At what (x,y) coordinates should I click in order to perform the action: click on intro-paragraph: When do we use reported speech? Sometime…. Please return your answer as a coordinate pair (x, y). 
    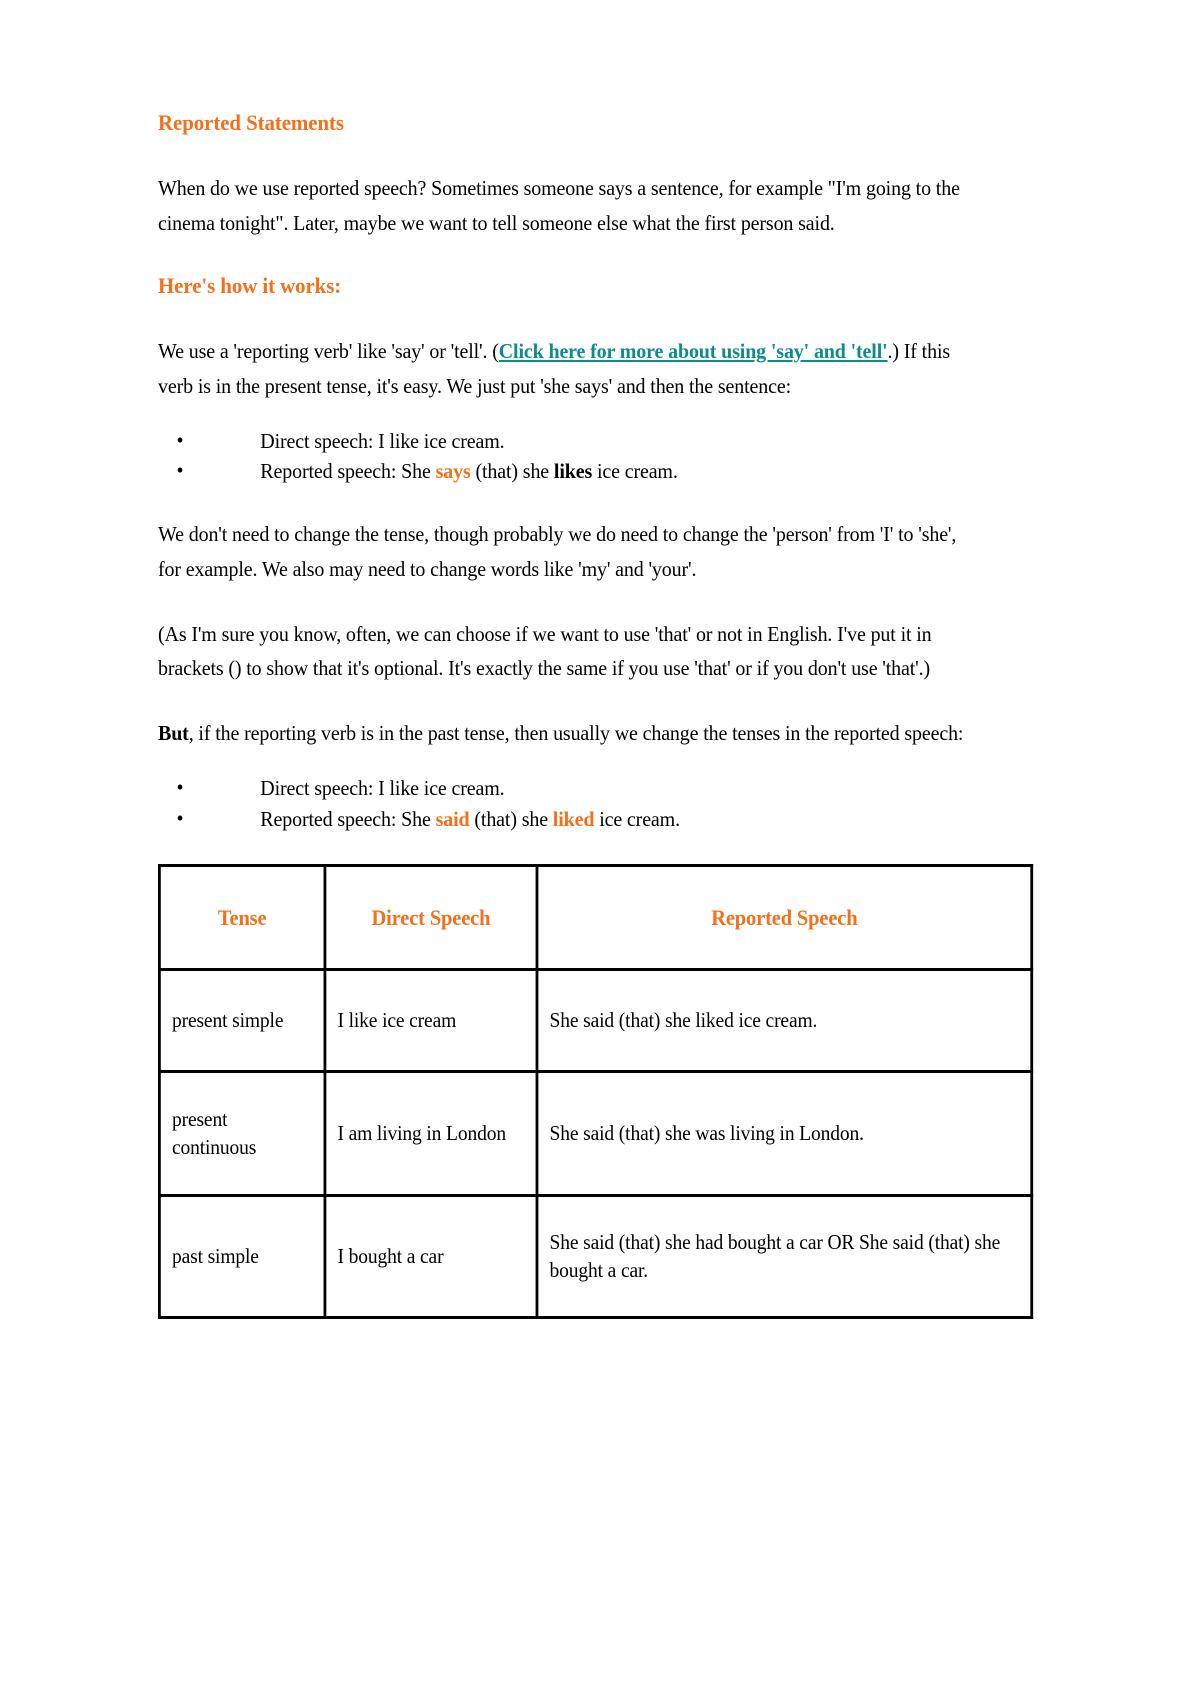
    Looking at the image, I should click on (559, 206).